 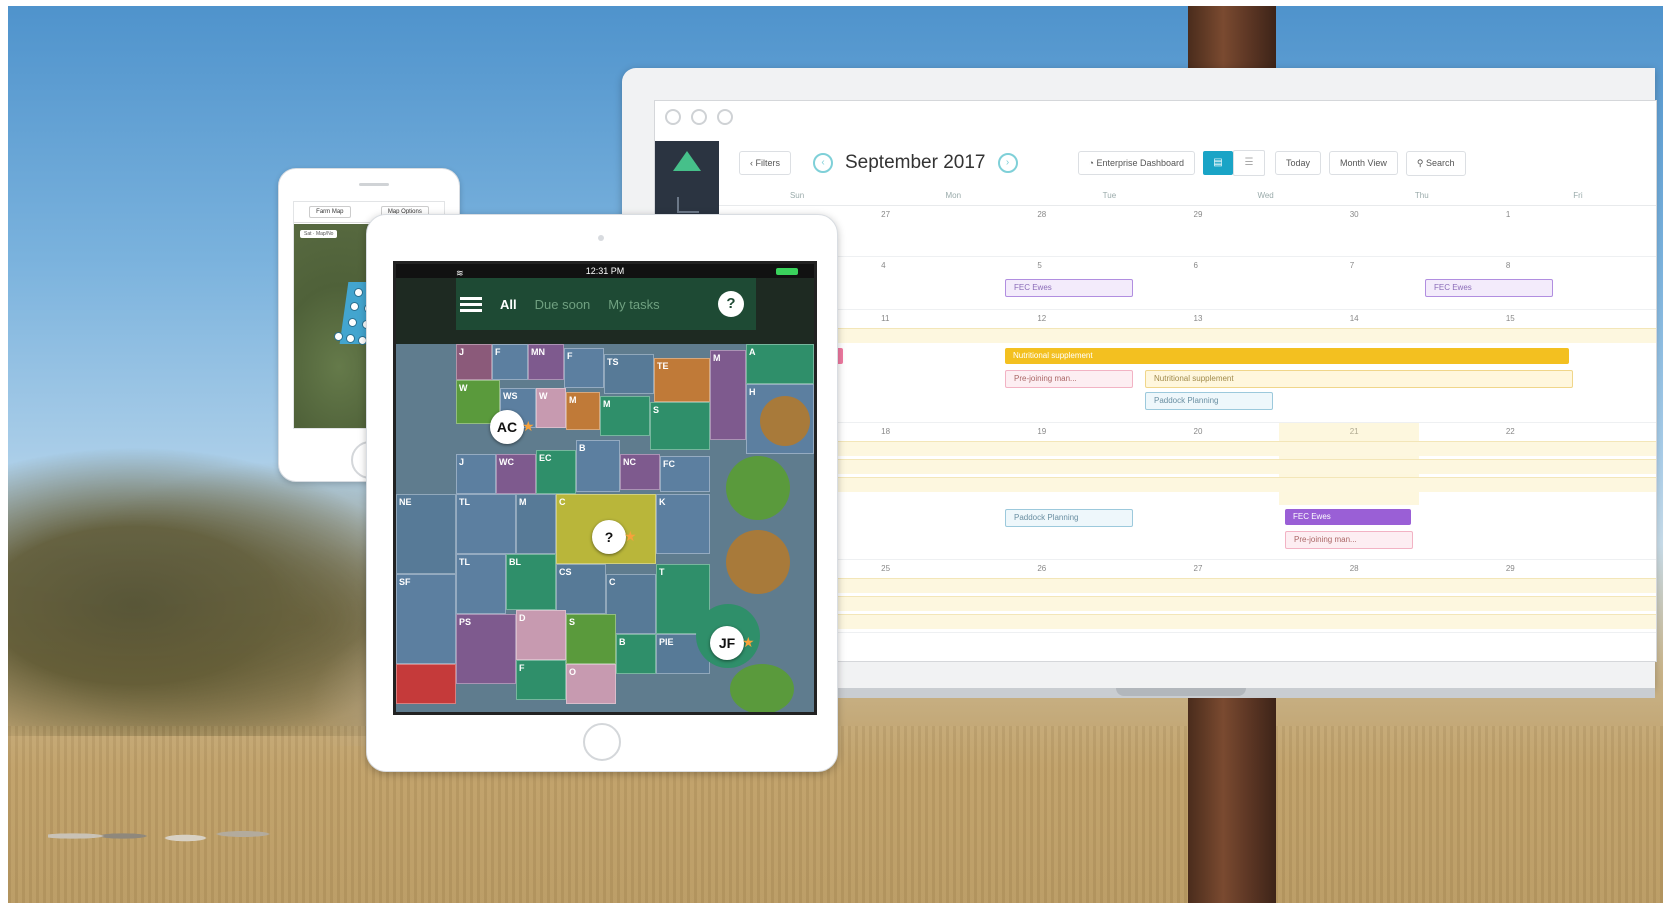 What do you see at coordinates (1422, 214) in the screenshot?
I see `day-number: 30` at bounding box center [1422, 214].